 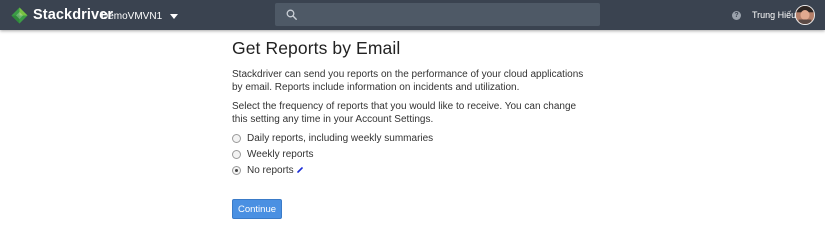 I want to click on option-label: No reports, so click(x=270, y=170).